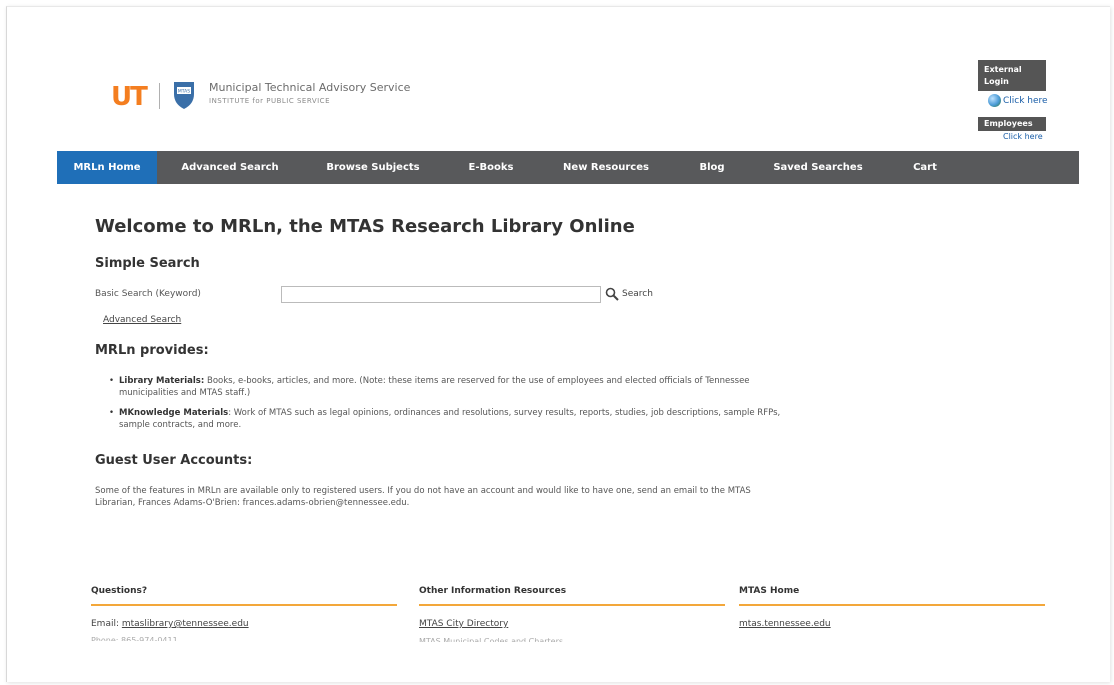 The width and height of the screenshot is (1114, 685). Describe the element at coordinates (712, 167) in the screenshot. I see `nav-blog: Blog` at that location.